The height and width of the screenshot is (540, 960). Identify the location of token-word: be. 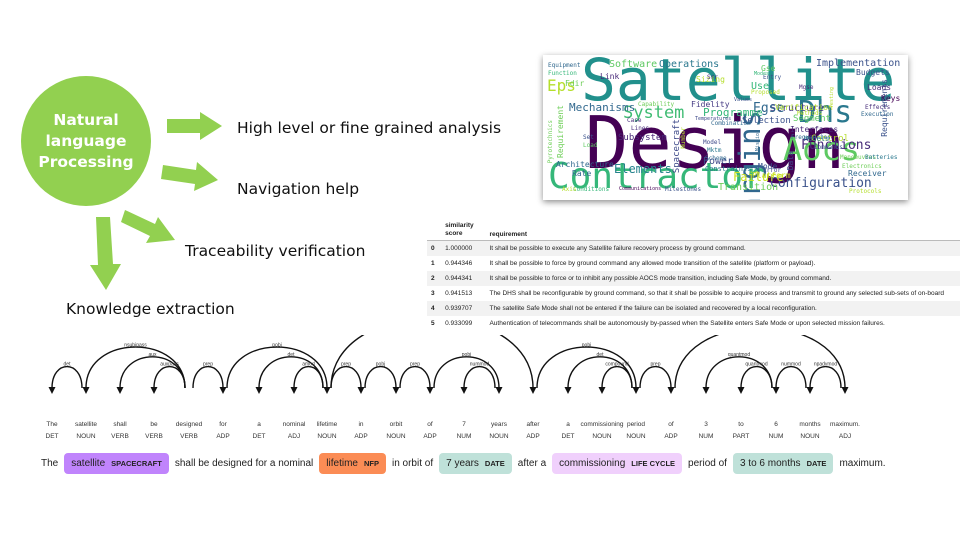
(154, 424).